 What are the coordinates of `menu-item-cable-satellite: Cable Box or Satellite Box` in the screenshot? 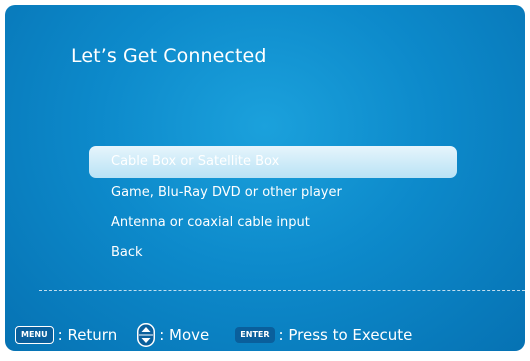 It's located at (273, 162).